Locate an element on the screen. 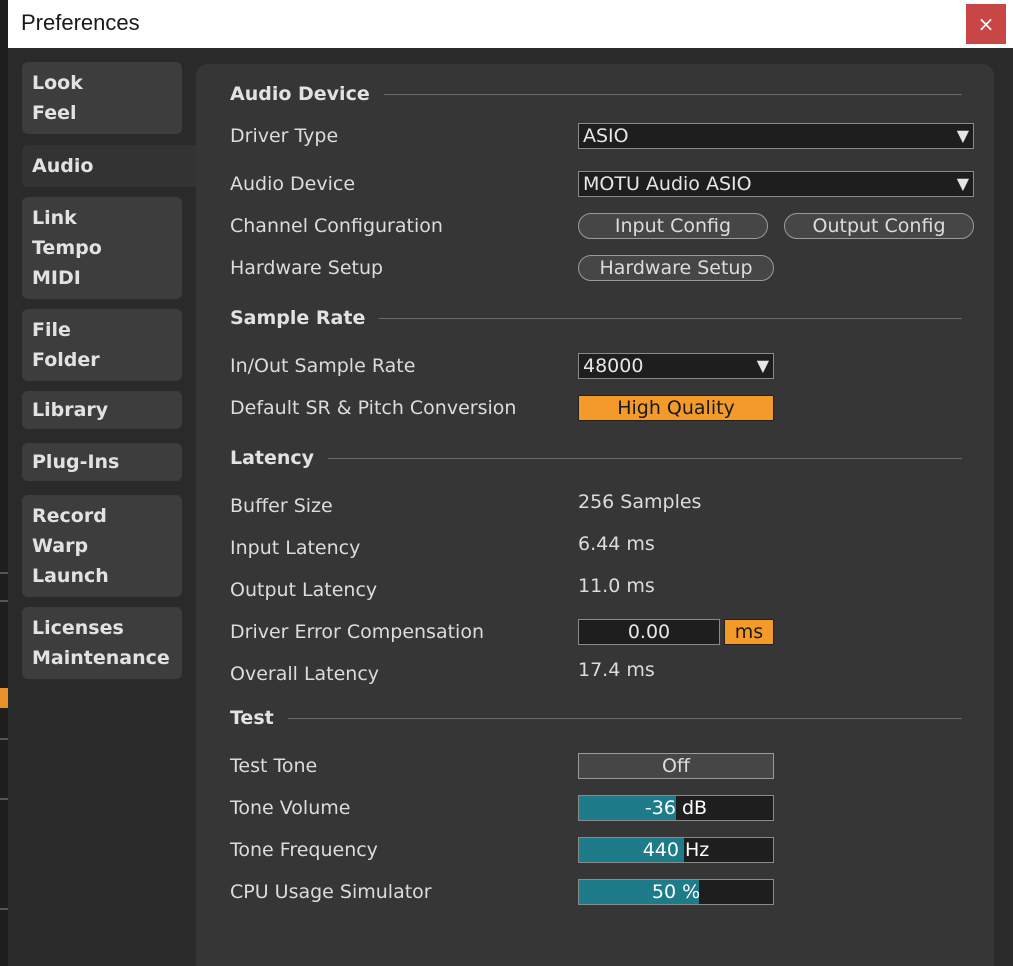 Image resolution: width=1013 pixels, height=966 pixels. sidebar-item-label: Look is located at coordinates (57, 83).